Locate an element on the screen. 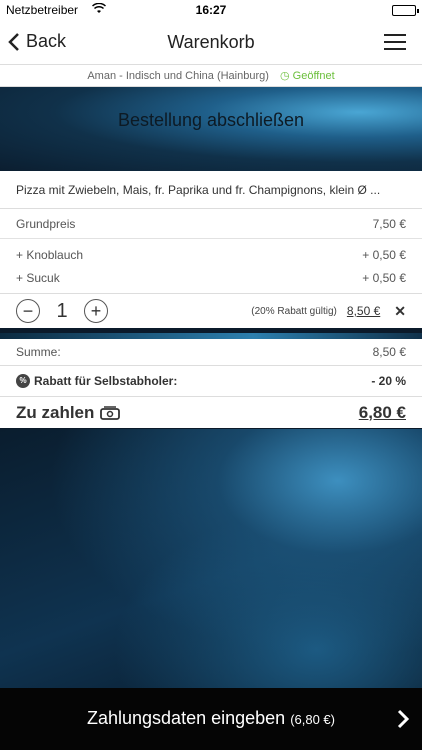  status-bar: Netzbetreiber 16:27 is located at coordinates (211, 10).